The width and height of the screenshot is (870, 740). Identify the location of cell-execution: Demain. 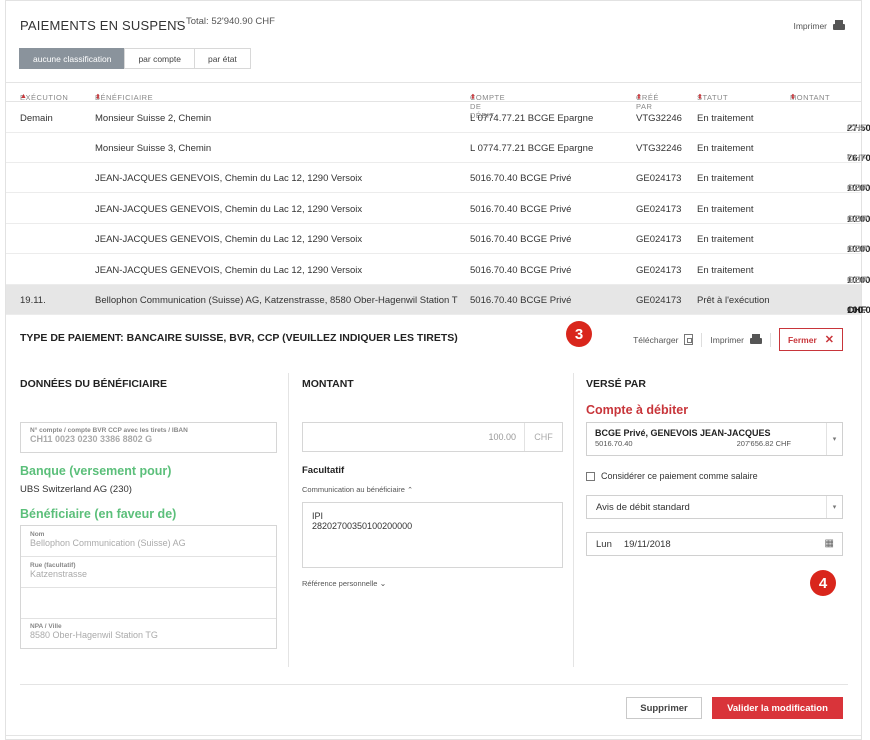
(36, 118).